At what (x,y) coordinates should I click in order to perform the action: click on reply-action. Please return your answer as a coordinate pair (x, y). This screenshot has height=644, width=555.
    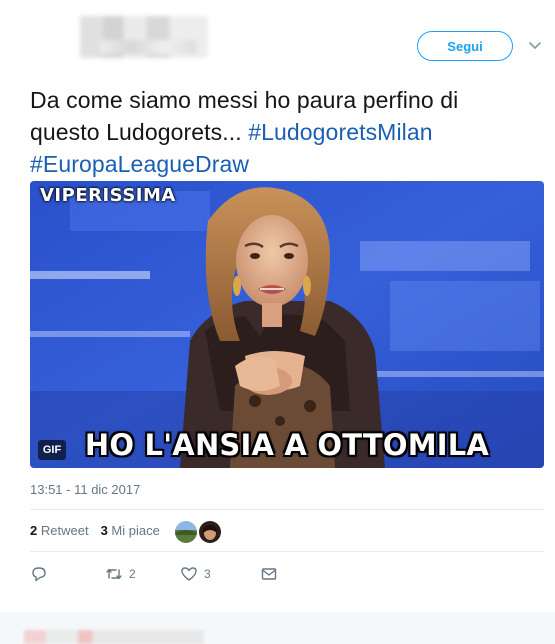
    Looking at the image, I should click on (67, 574).